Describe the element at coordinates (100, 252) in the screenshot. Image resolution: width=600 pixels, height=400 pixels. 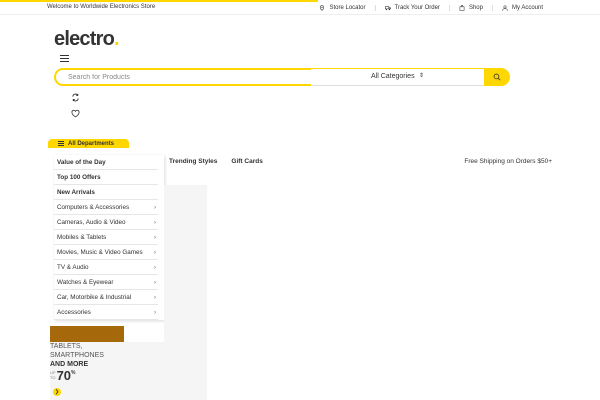
I see `dept-item-label: Movies, Music & Video Games` at that location.